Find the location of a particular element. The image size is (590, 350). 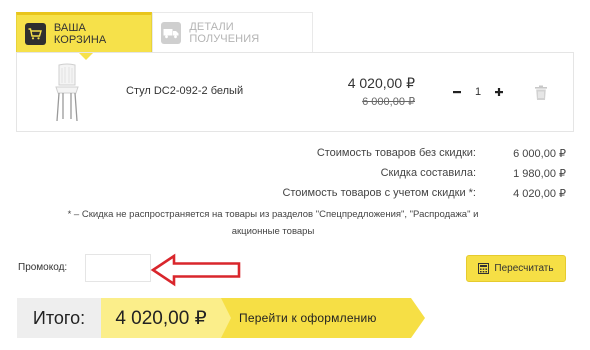

cart-icon is located at coordinates (35, 33).